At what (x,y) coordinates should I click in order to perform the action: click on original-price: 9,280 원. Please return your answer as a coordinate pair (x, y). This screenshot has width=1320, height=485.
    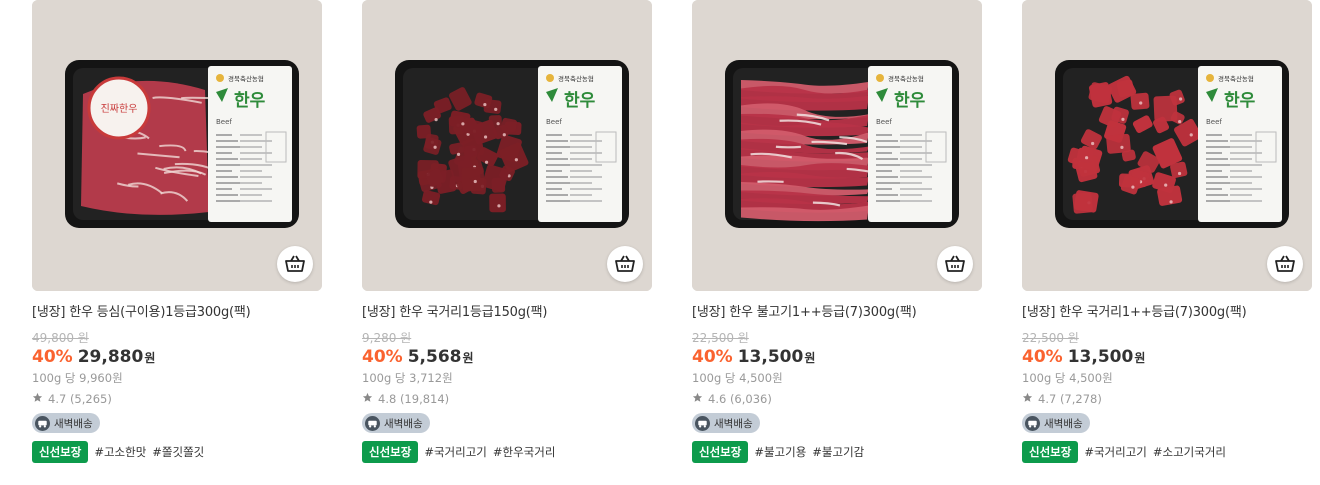
    Looking at the image, I should click on (387, 338).